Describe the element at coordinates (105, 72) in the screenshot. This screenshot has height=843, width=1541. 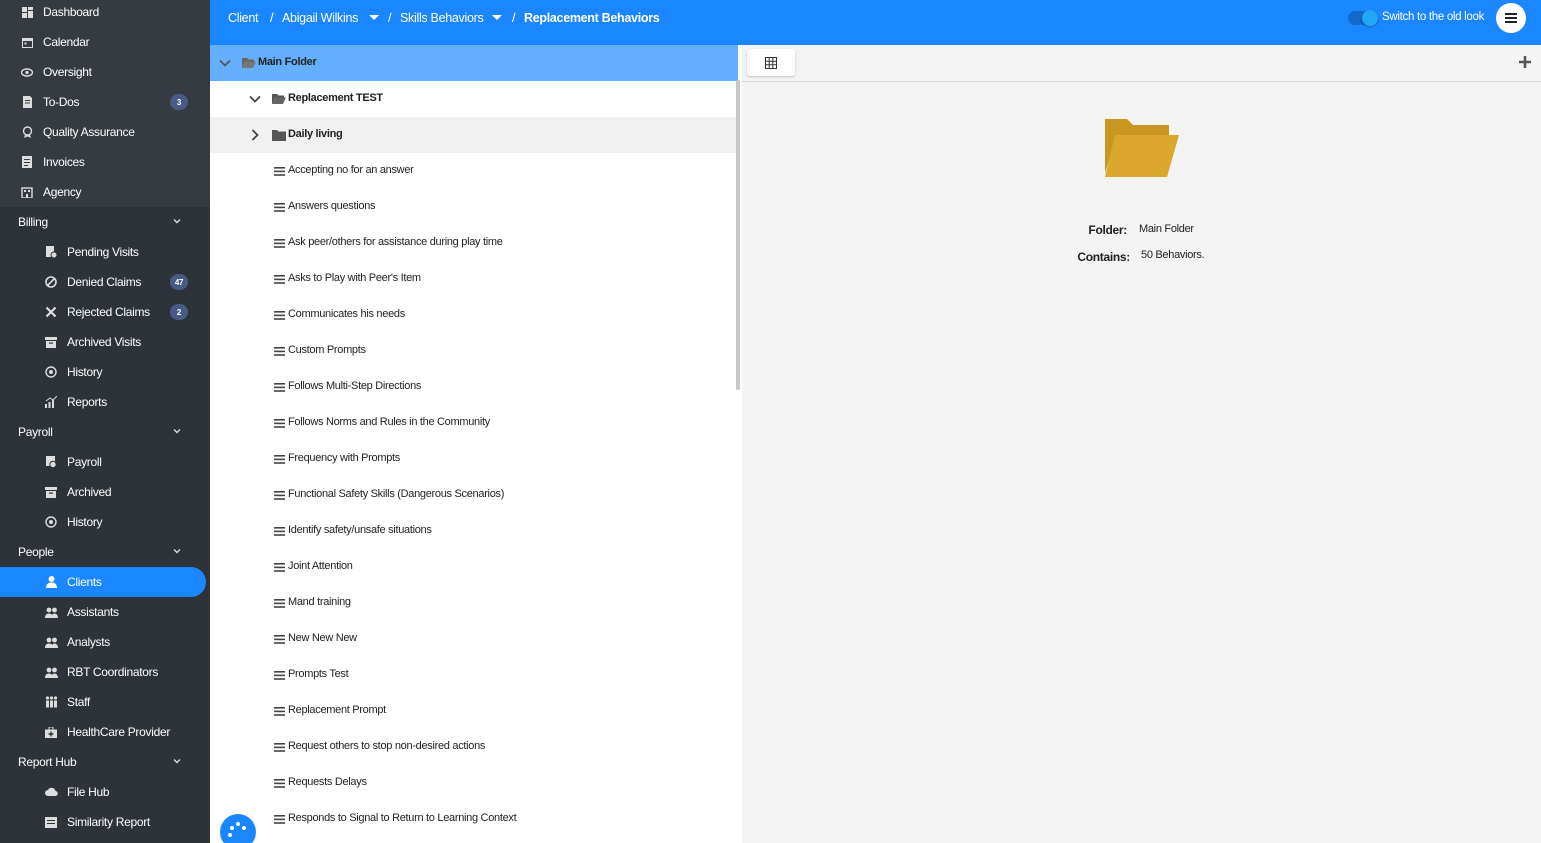
I see `sidebar-item-oversight: Oversight` at that location.